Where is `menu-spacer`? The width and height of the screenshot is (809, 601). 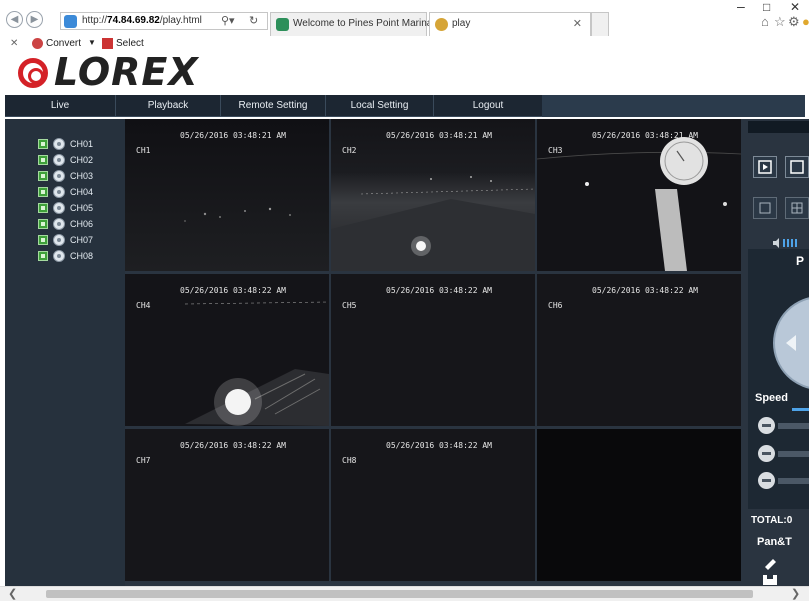 menu-spacer is located at coordinates (673, 106).